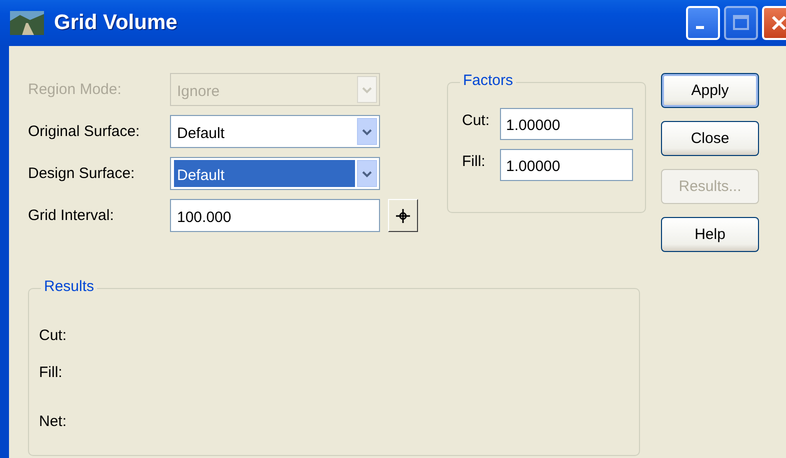  Describe the element at coordinates (778, 23) in the screenshot. I see `close-icon` at that location.